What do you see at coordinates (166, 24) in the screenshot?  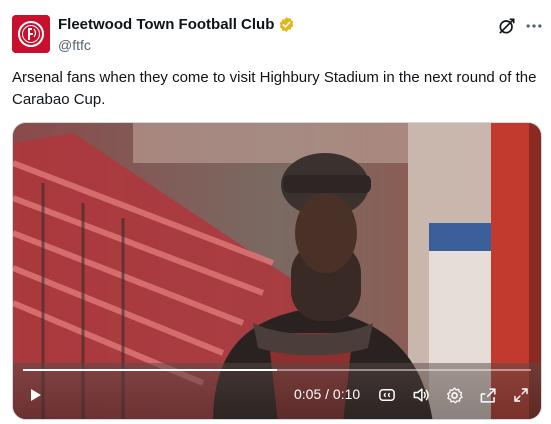 I see `author-display-name: Fleetwood Town Football Club` at bounding box center [166, 24].